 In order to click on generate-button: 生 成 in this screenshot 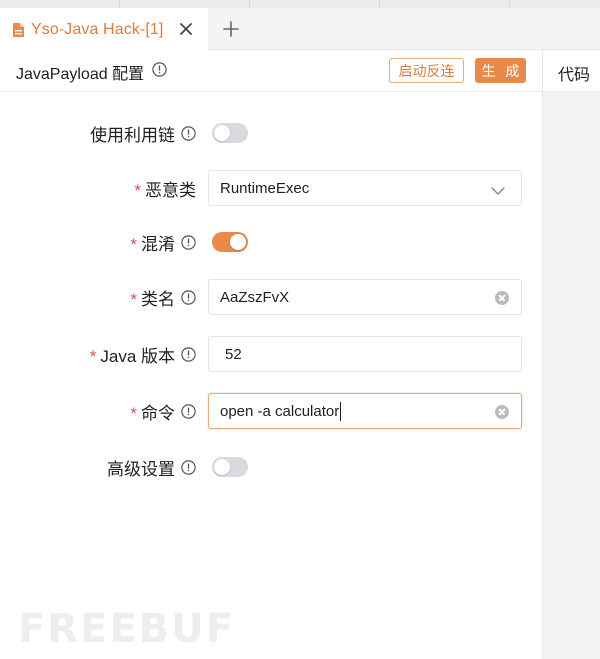, I will do `click(500, 70)`.